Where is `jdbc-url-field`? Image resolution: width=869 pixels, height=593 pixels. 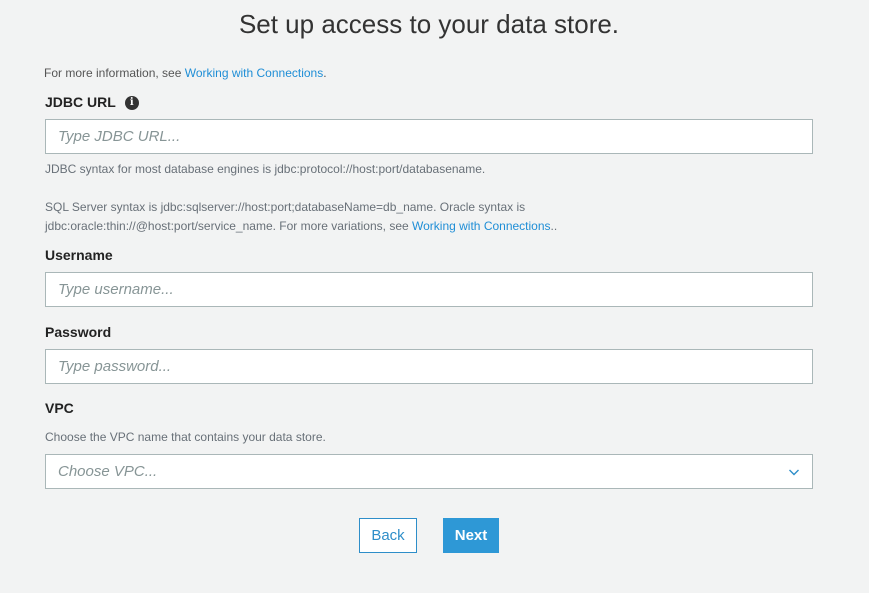 jdbc-url-field is located at coordinates (429, 136).